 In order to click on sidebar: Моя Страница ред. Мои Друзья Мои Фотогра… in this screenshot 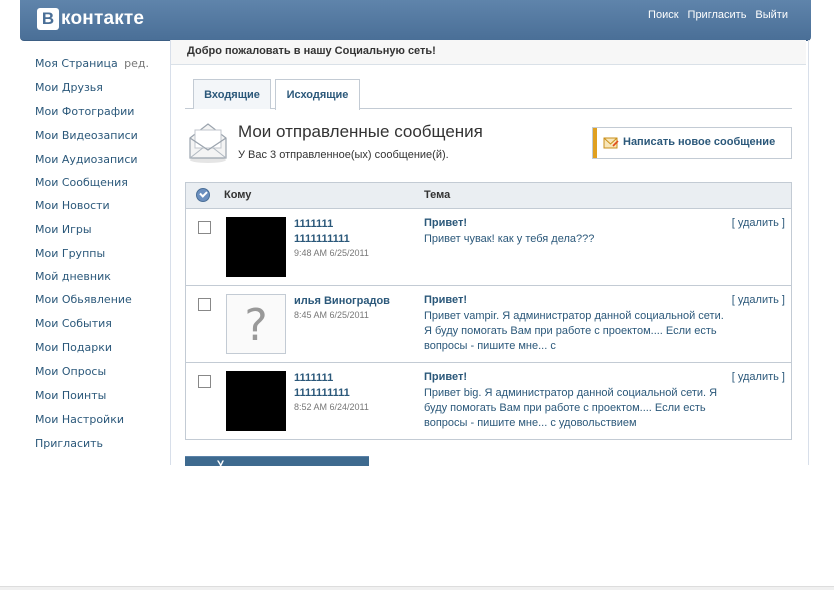, I will do `click(100, 254)`.